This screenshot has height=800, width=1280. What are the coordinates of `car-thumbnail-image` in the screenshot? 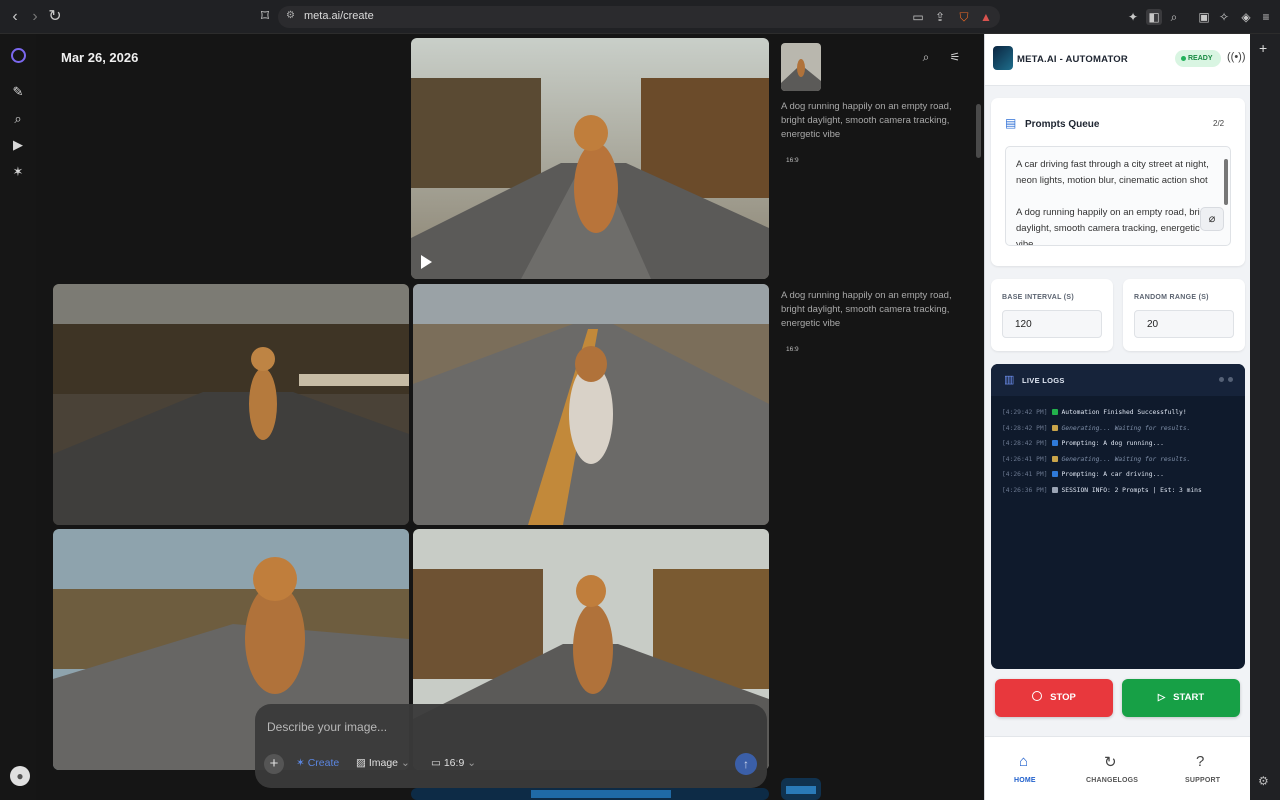 It's located at (801, 789).